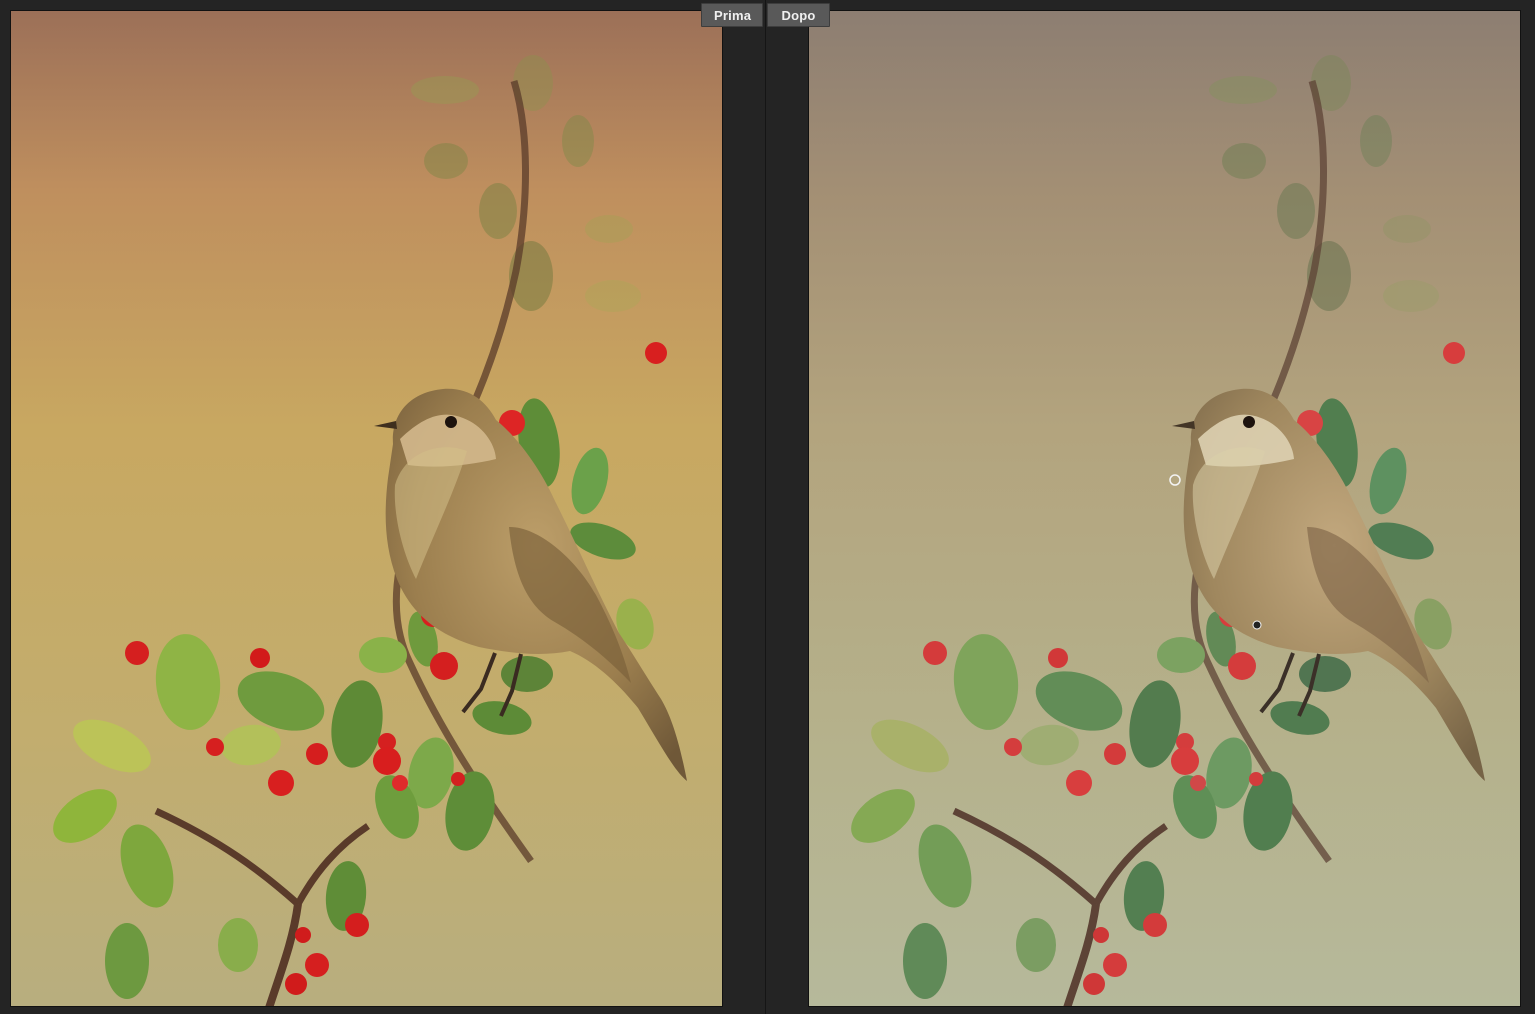  Describe the element at coordinates (1257, 625) in the screenshot. I see `selection-pin-icon` at that location.